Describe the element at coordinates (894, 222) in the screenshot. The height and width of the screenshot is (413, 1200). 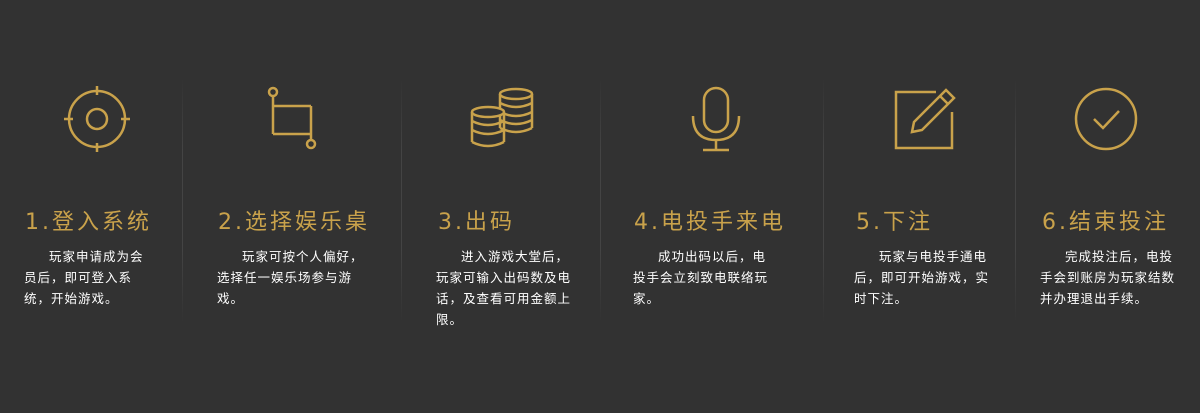
I see `step-title: 5.下注` at that location.